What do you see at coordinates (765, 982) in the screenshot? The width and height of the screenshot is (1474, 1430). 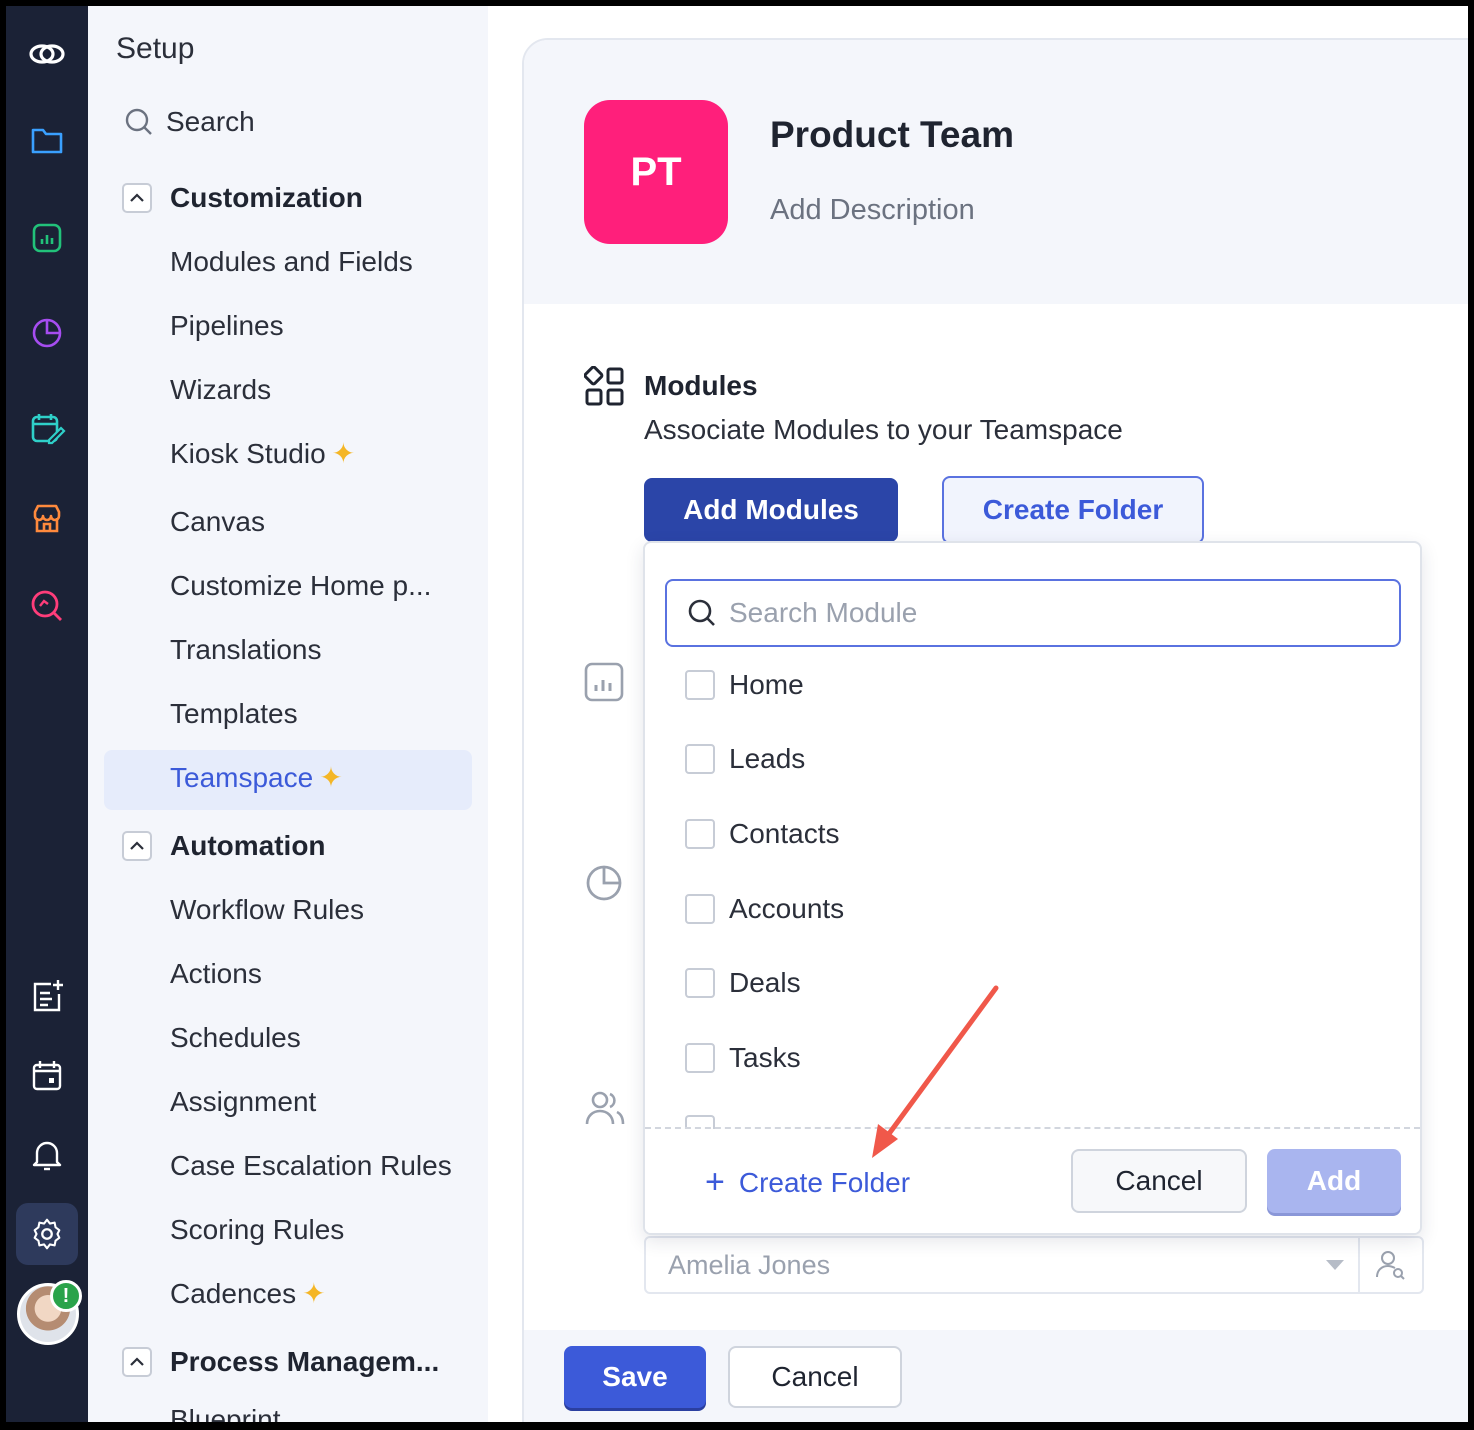 I see `option-label: Deals` at bounding box center [765, 982].